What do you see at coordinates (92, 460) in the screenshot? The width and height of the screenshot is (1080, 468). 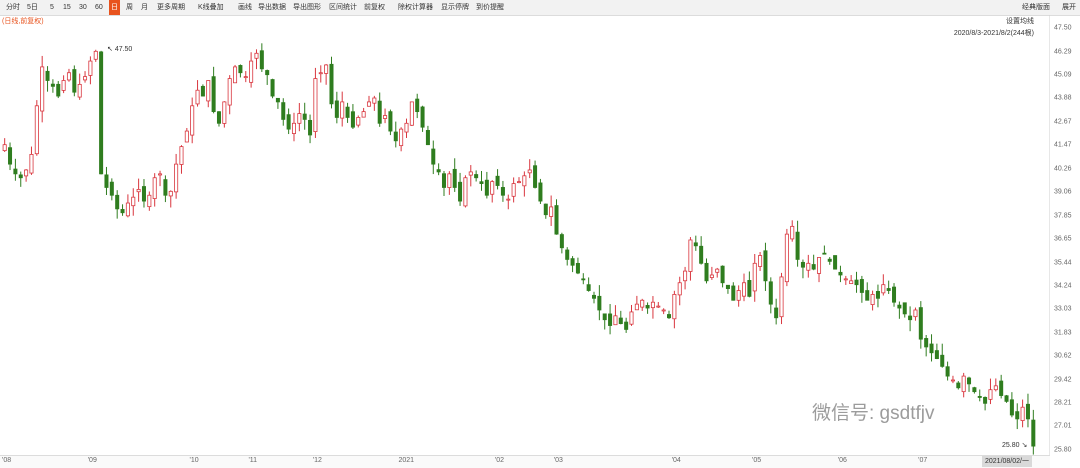 I see `date-tick-label: '09` at bounding box center [92, 460].